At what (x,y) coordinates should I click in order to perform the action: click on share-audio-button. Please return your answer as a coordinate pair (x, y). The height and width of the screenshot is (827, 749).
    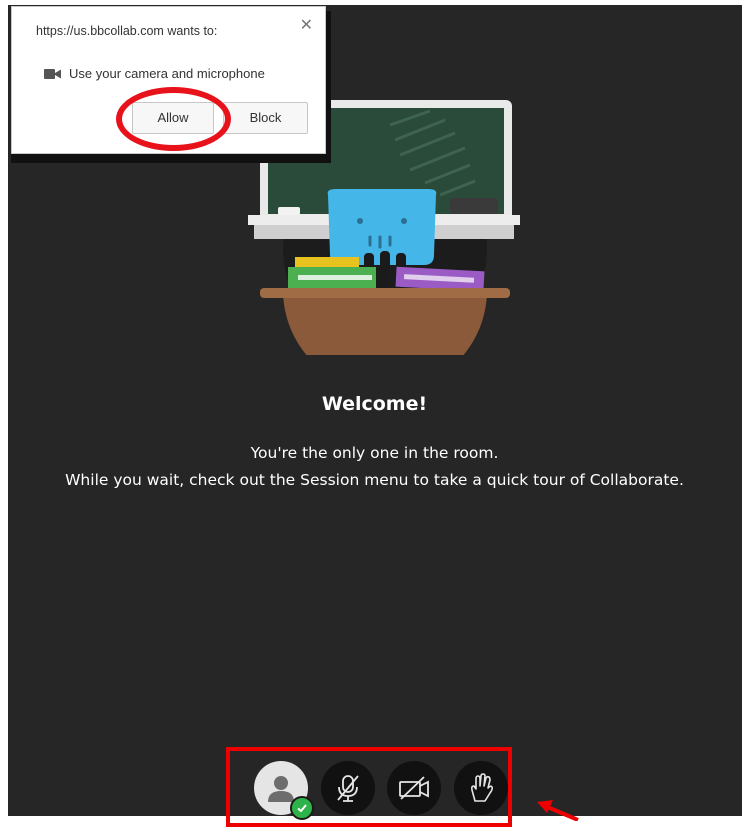
    Looking at the image, I should click on (348, 788).